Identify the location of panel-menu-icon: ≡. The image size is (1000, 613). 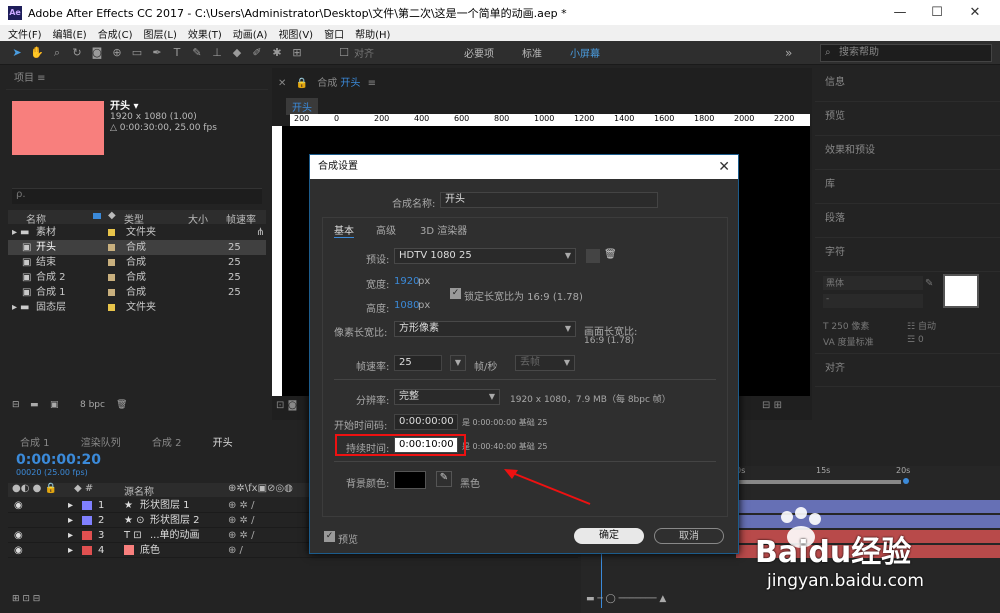
(372, 83).